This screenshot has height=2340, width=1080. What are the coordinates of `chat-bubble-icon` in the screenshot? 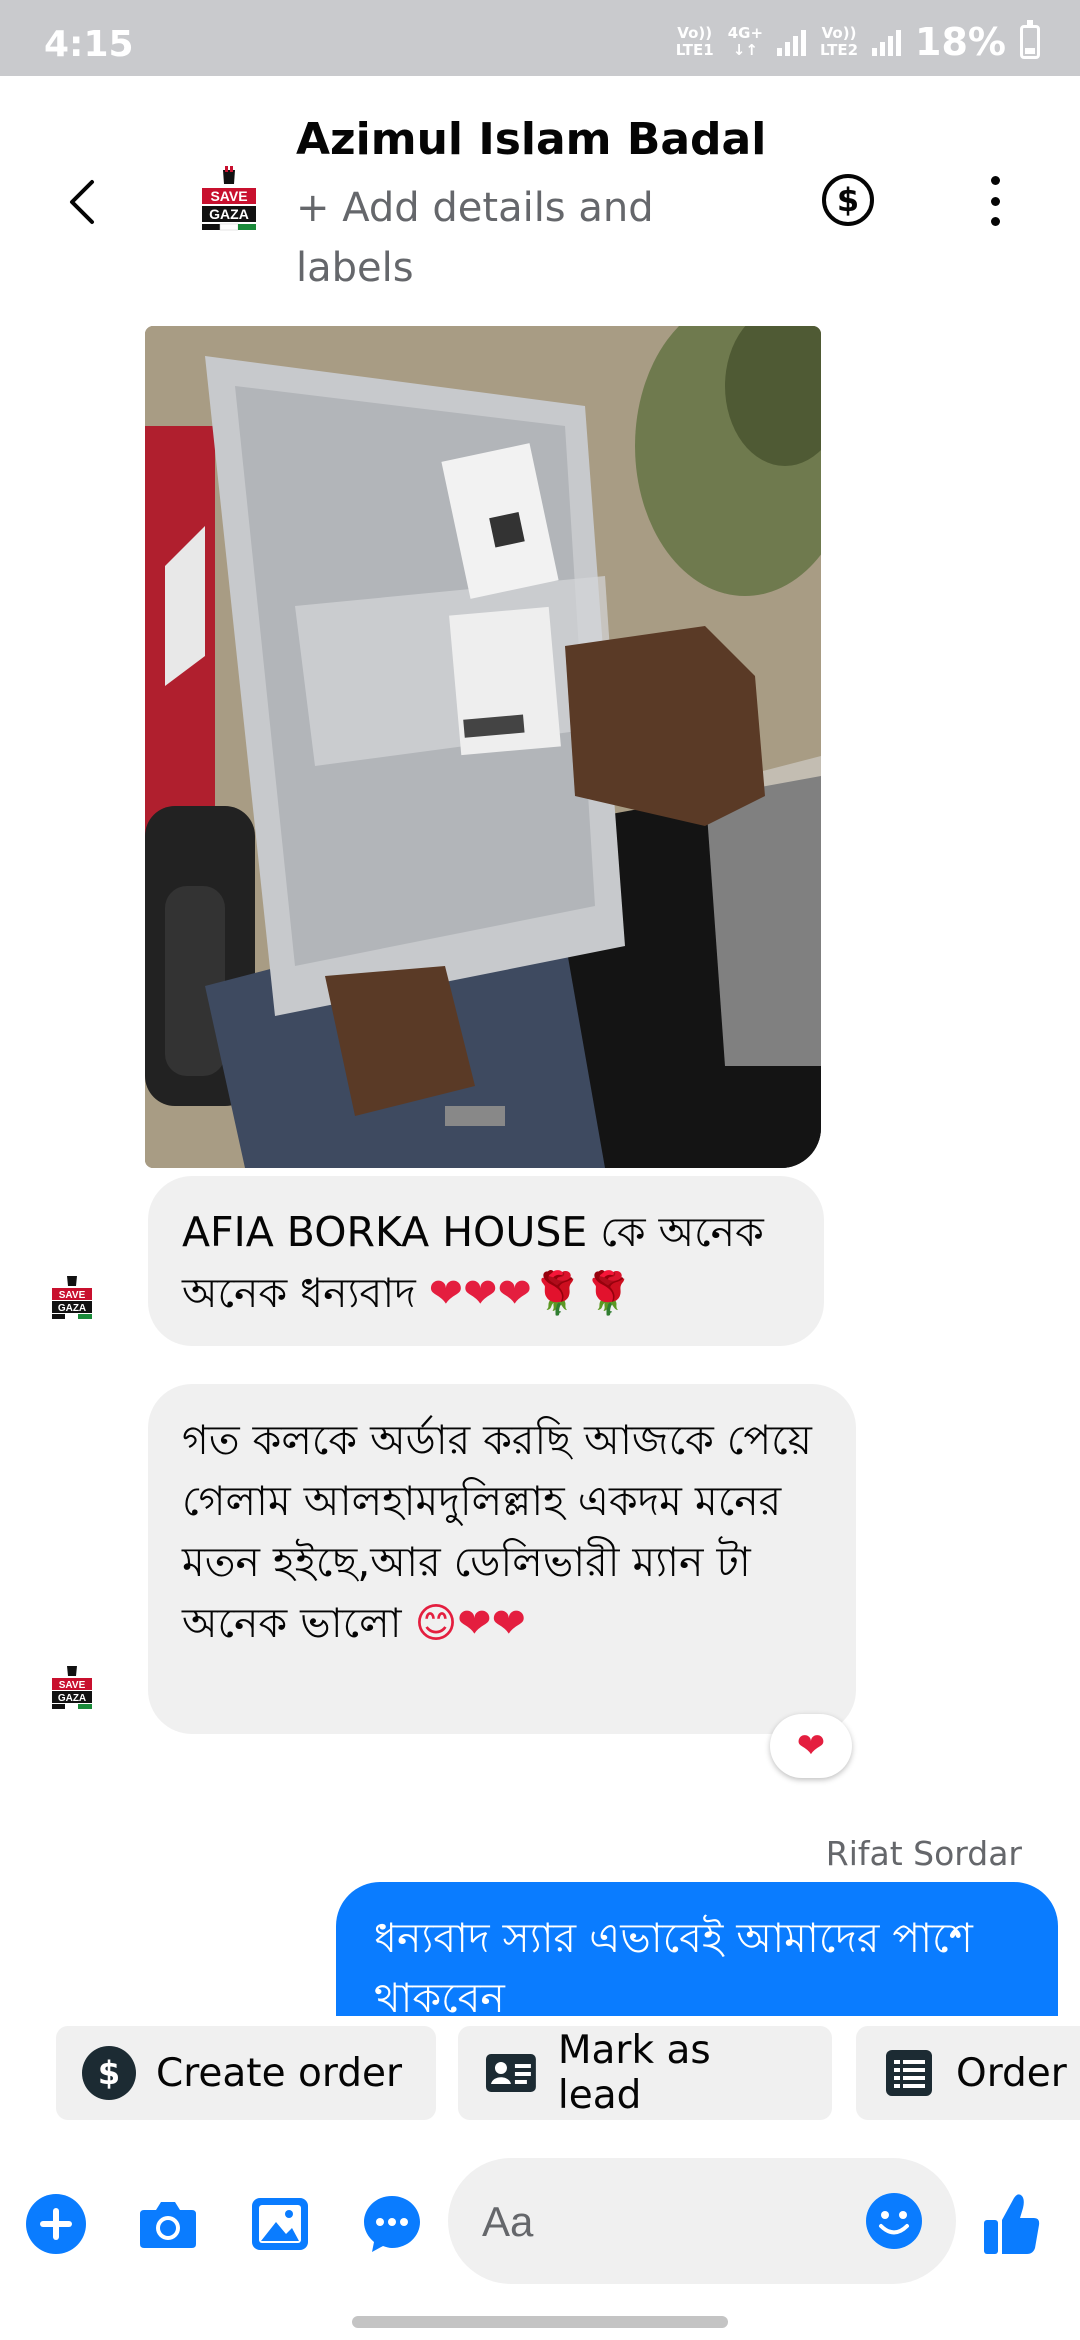 It's located at (392, 2224).